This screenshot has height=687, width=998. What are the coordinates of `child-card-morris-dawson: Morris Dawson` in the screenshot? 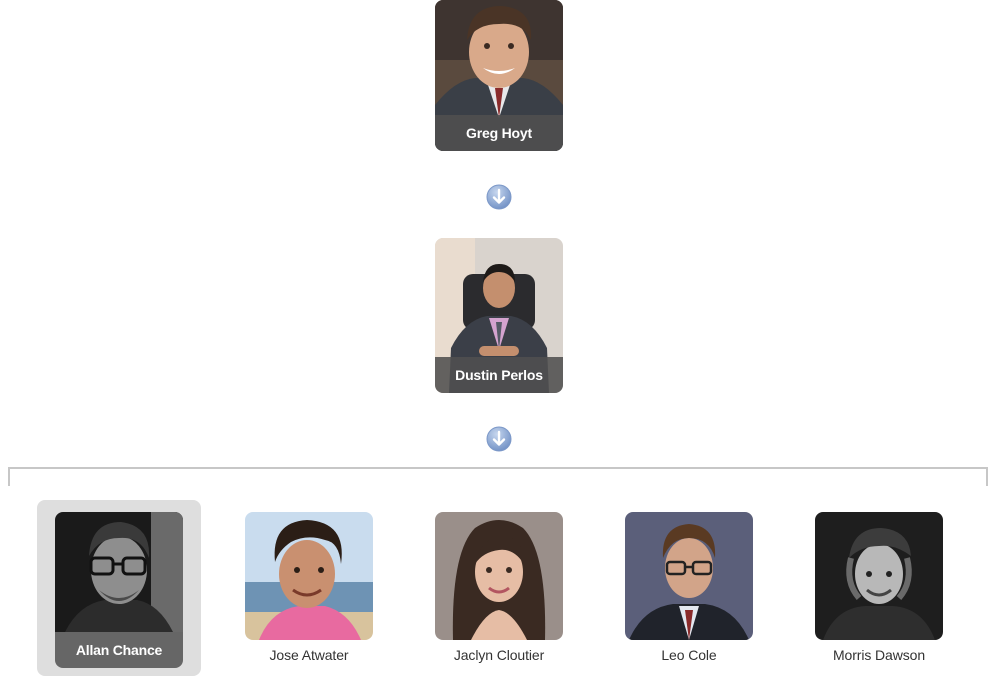 It's located at (879, 587).